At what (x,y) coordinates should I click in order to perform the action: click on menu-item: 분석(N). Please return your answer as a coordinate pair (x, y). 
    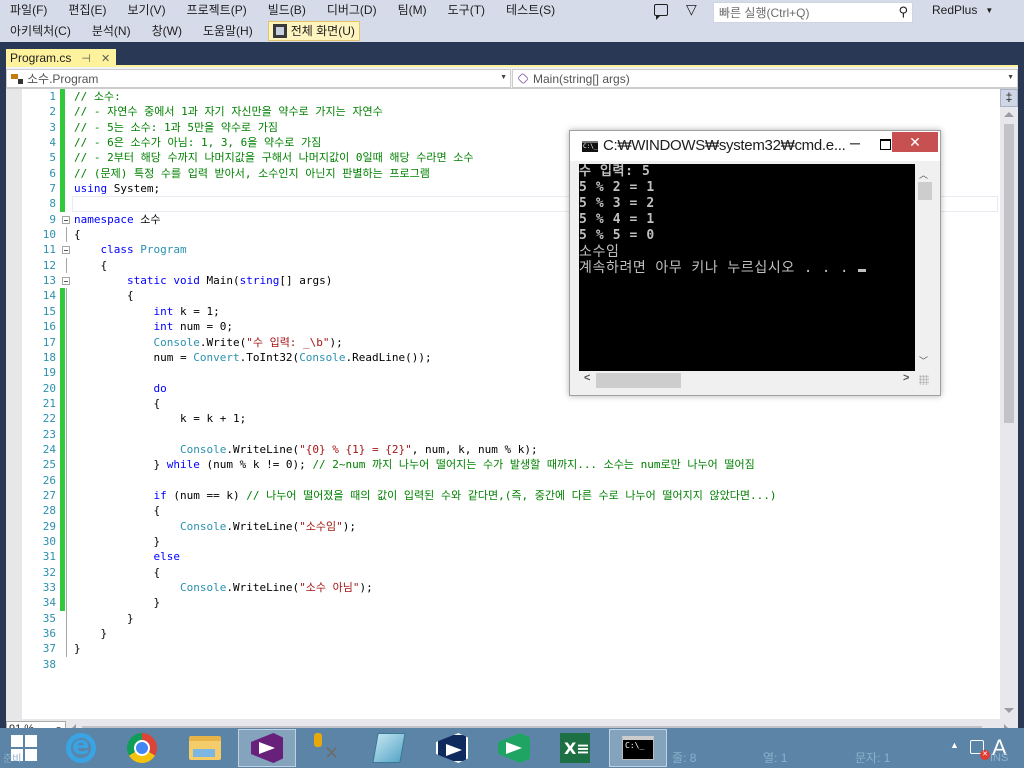
    Looking at the image, I should click on (111, 31).